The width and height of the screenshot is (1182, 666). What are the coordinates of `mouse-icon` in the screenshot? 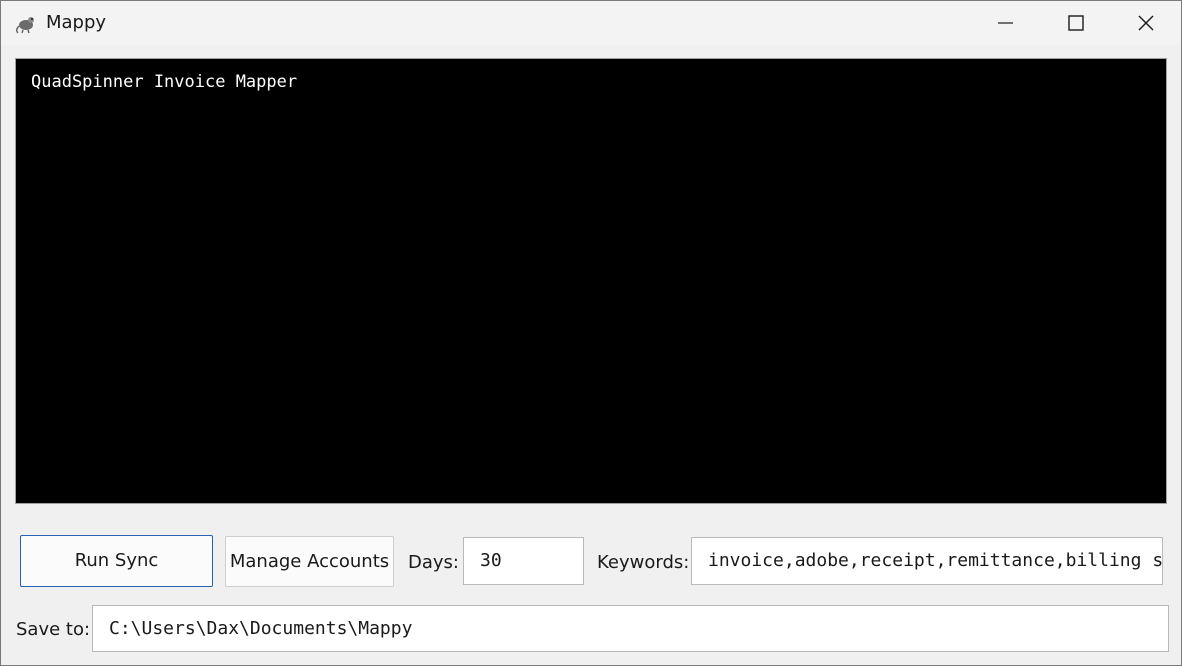 It's located at (26, 23).